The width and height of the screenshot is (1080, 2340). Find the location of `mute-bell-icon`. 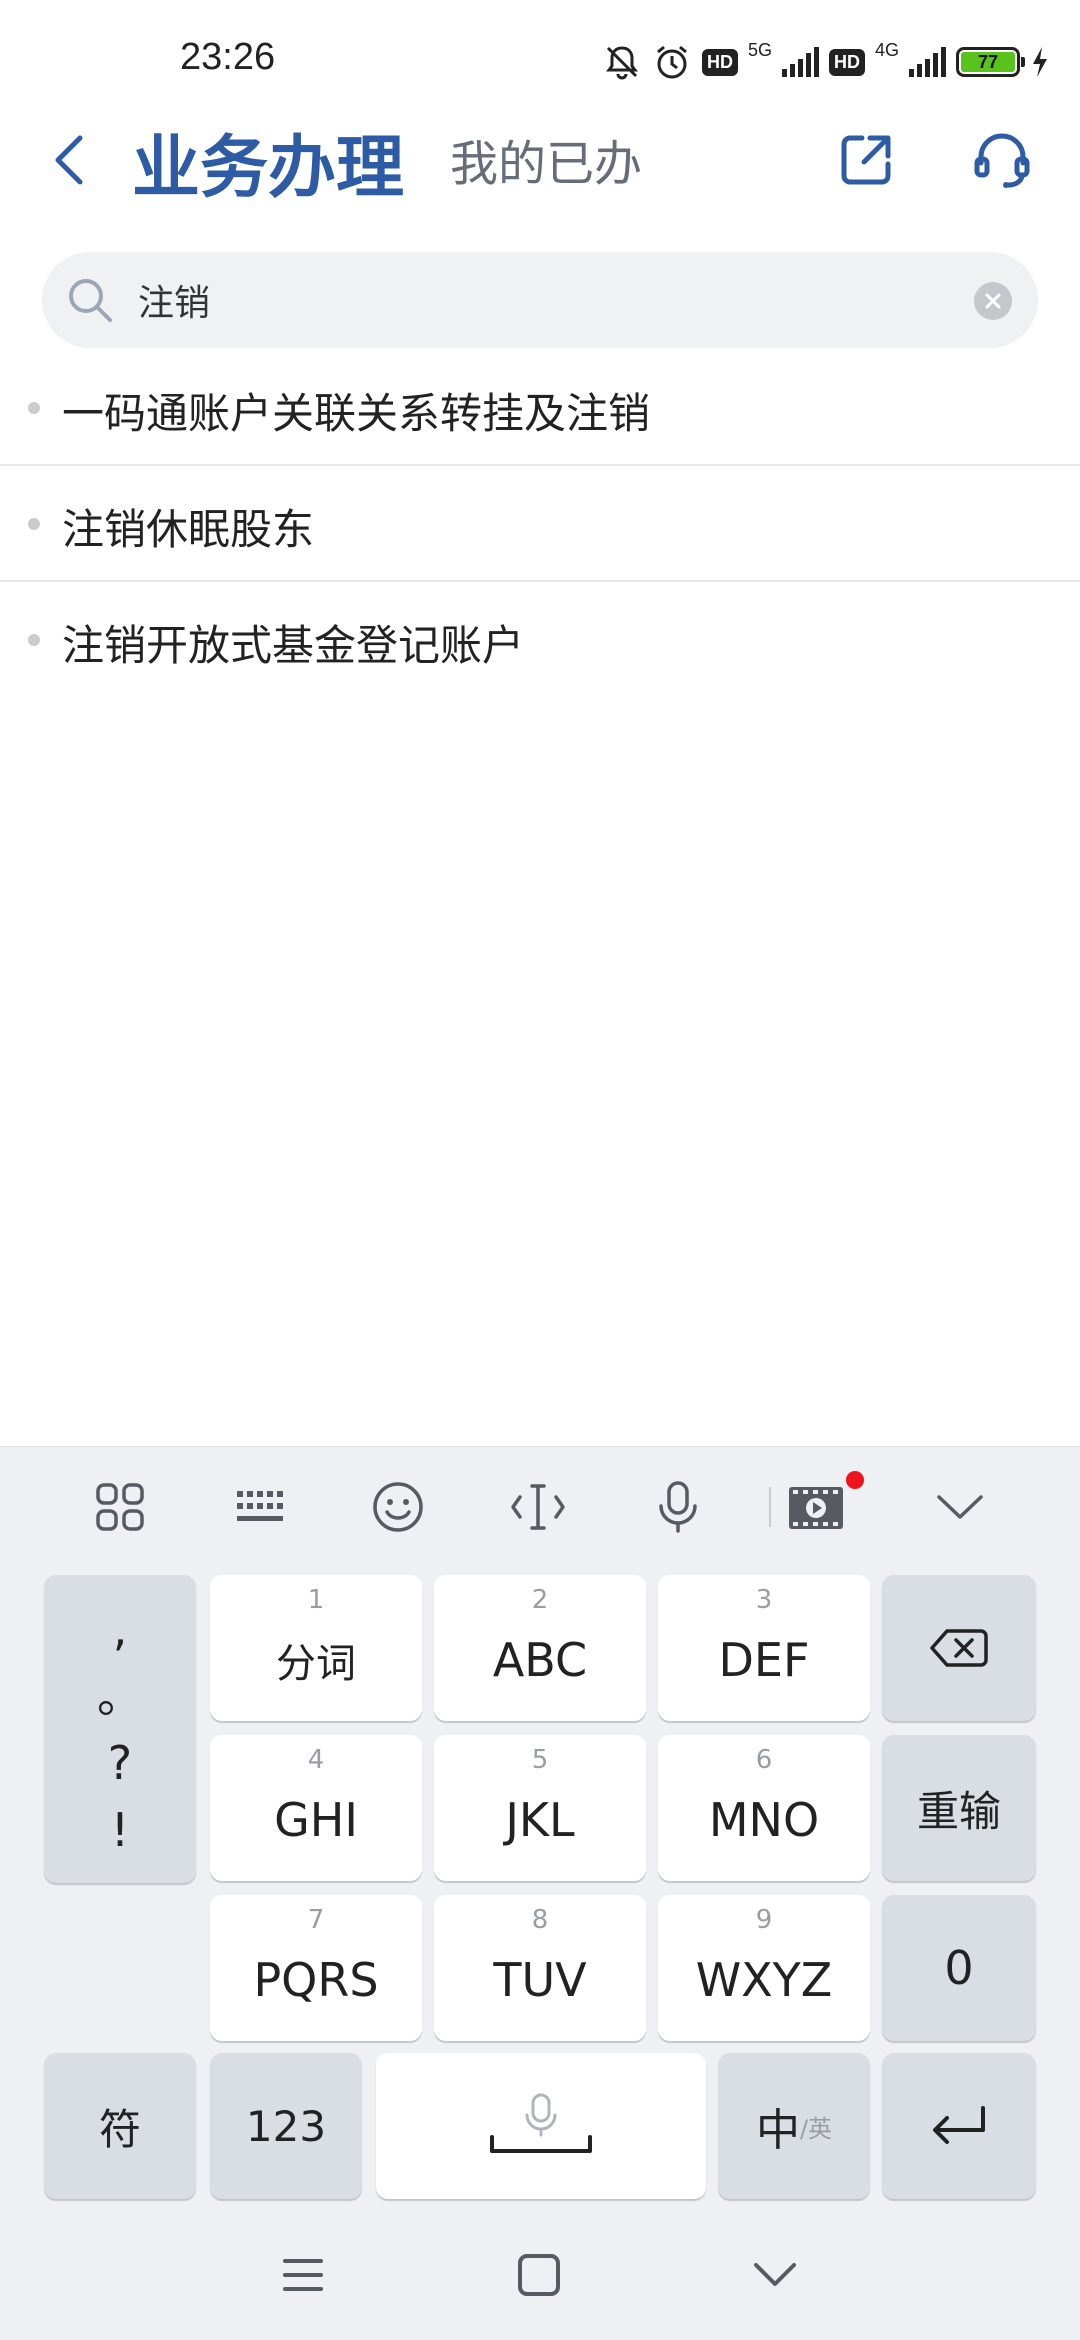

mute-bell-icon is located at coordinates (621, 63).